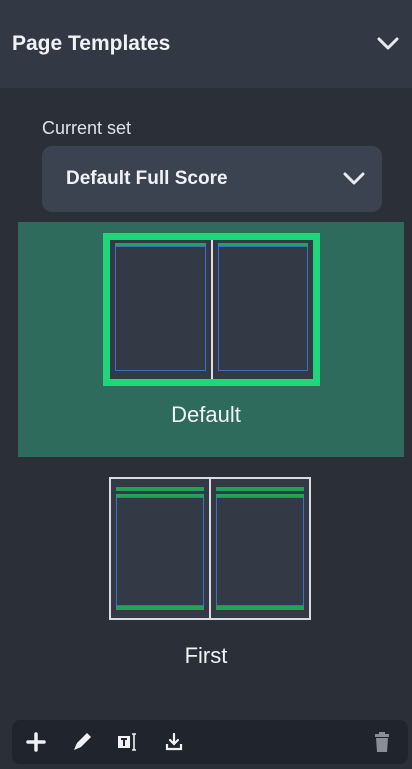 The image size is (412, 769). Describe the element at coordinates (82, 742) in the screenshot. I see `edit-pencil-icon` at that location.